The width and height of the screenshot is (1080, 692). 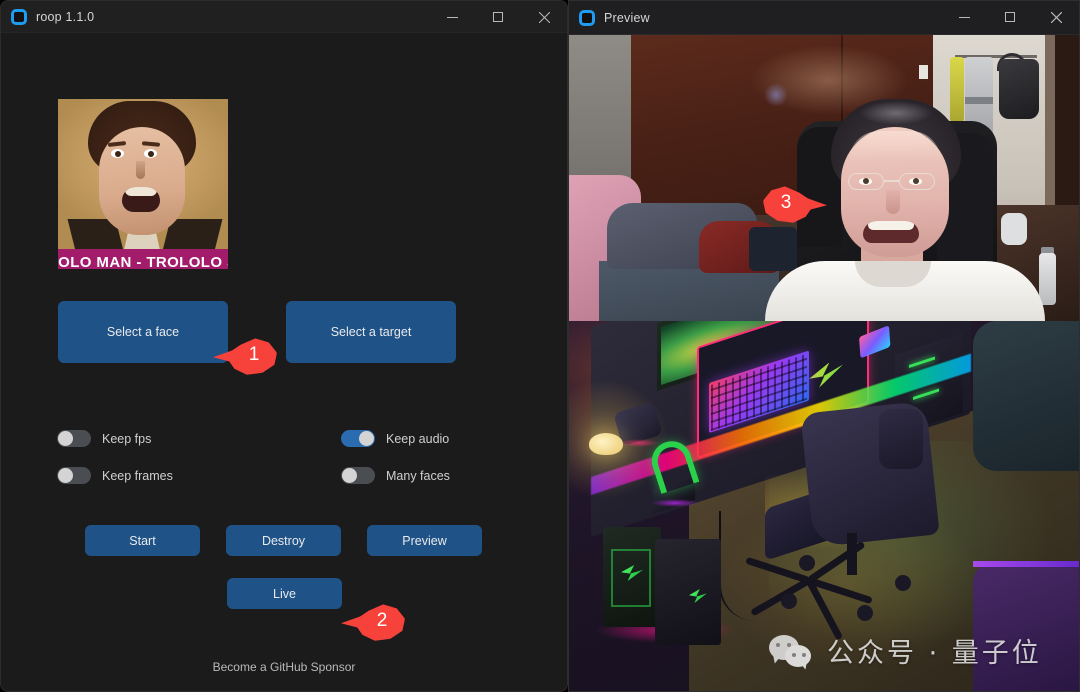 I want to click on webcam-forehead-shine, so click(x=895, y=146).